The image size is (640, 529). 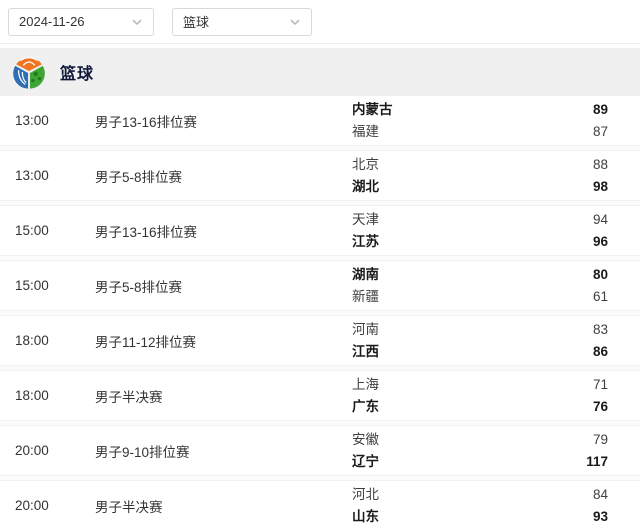 I want to click on team-score: 83, so click(x=600, y=329).